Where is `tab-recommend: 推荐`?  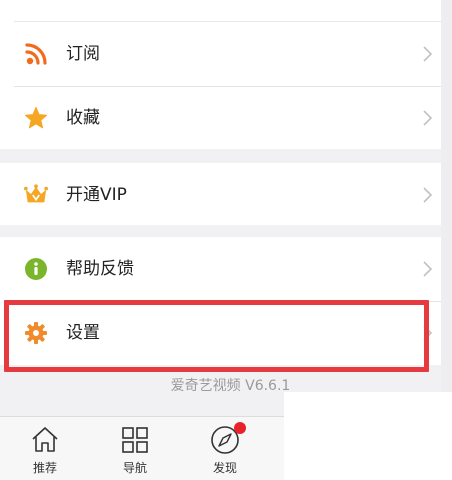 tab-recommend: 推荐 is located at coordinates (45, 448).